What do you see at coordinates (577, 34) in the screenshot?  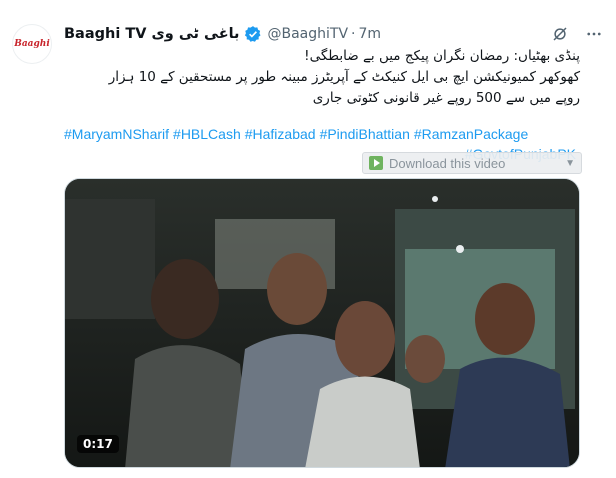 I see `tweet-actions` at bounding box center [577, 34].